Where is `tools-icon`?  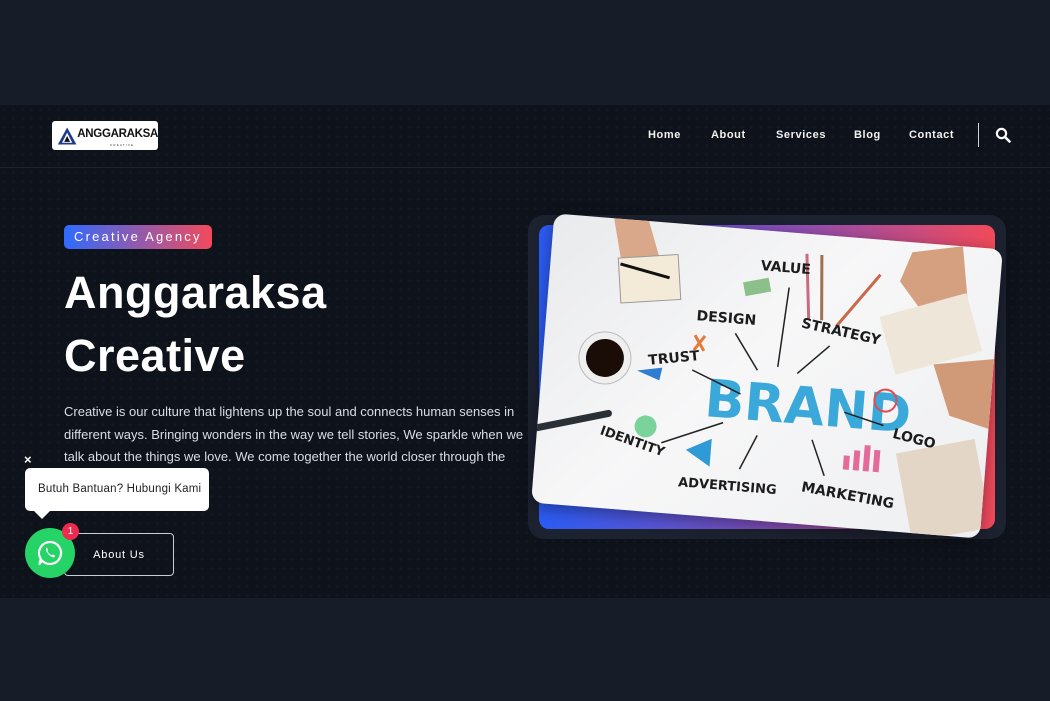 tools-icon is located at coordinates (699, 343).